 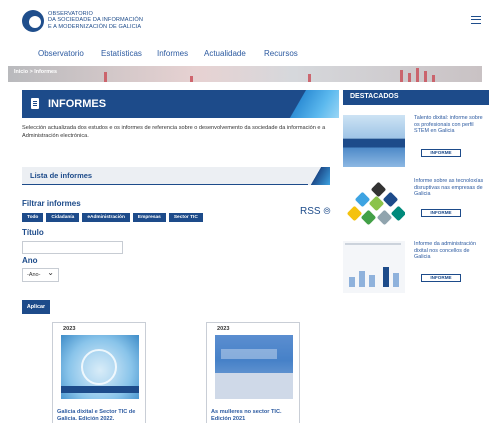 What do you see at coordinates (77, 104) in the screenshot?
I see `page-title: INFORMES` at bounding box center [77, 104].